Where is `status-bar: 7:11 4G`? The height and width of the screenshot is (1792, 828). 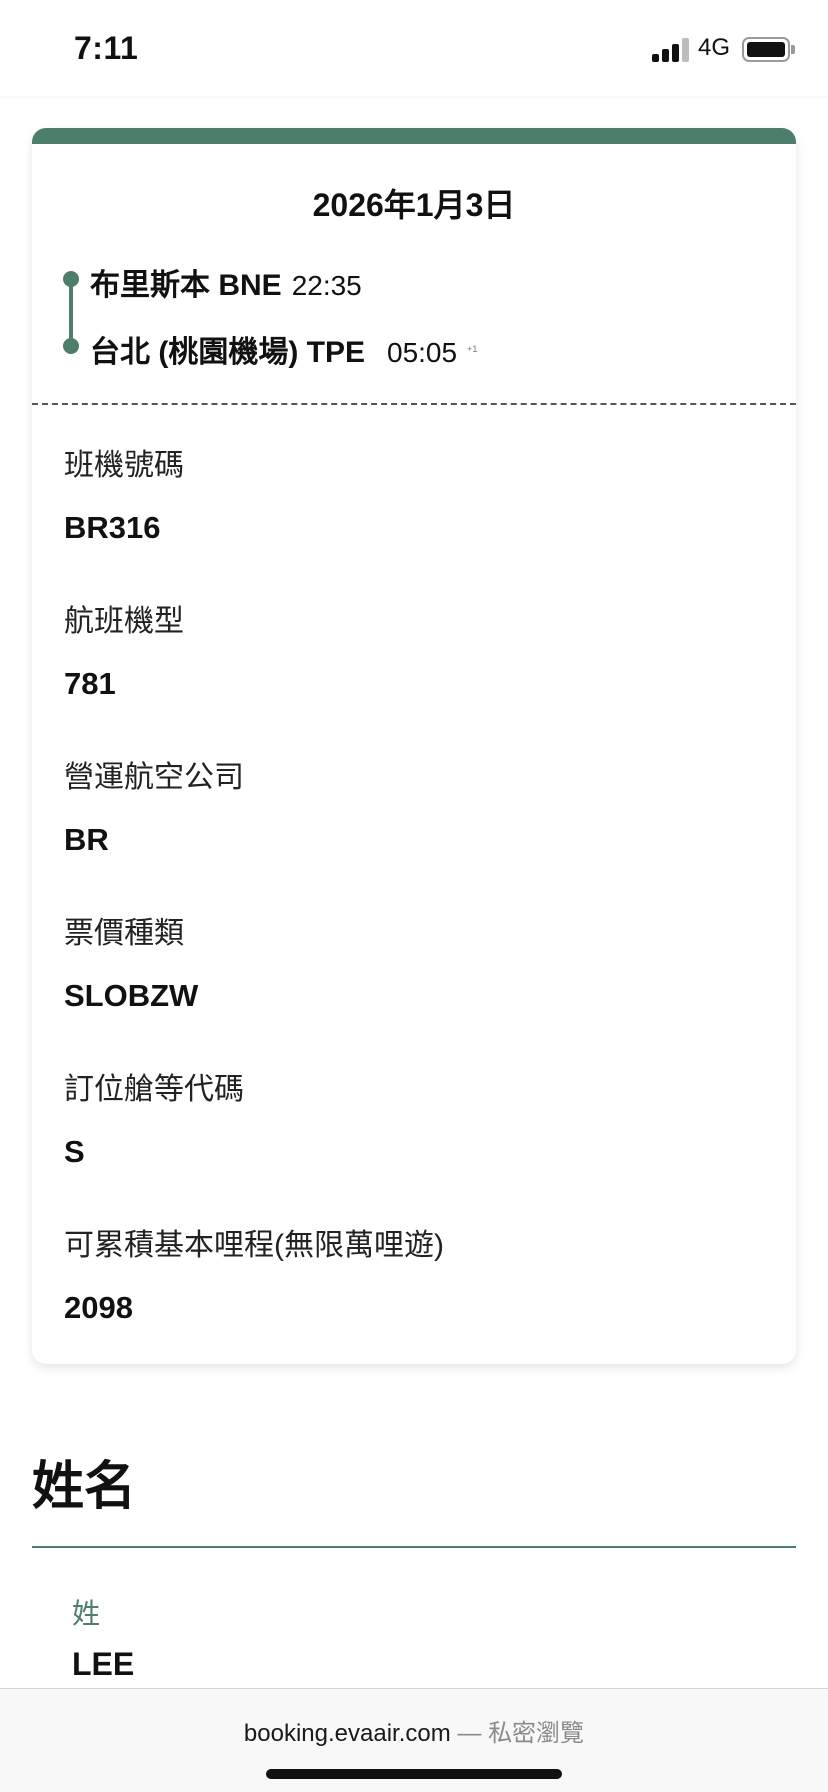 status-bar: 7:11 4G is located at coordinates (414, 48).